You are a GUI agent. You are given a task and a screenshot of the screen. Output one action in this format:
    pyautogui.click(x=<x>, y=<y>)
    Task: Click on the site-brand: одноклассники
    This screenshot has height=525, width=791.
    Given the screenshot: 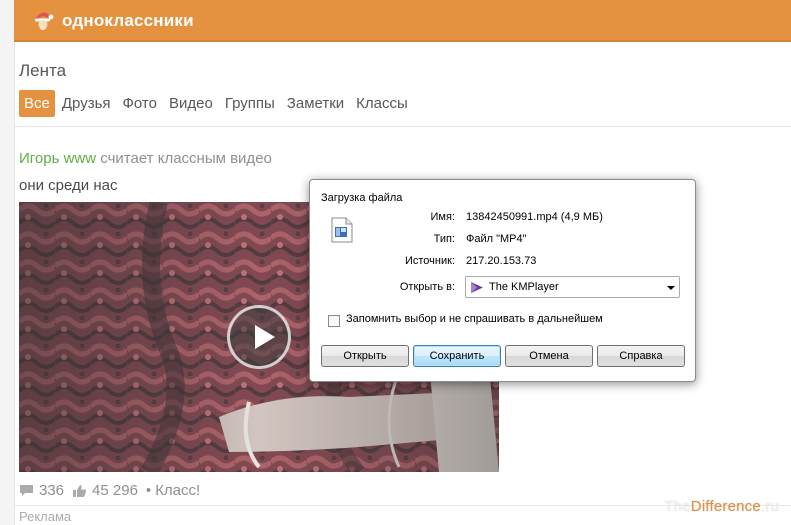 What is the action you would take?
    pyautogui.click(x=128, y=21)
    